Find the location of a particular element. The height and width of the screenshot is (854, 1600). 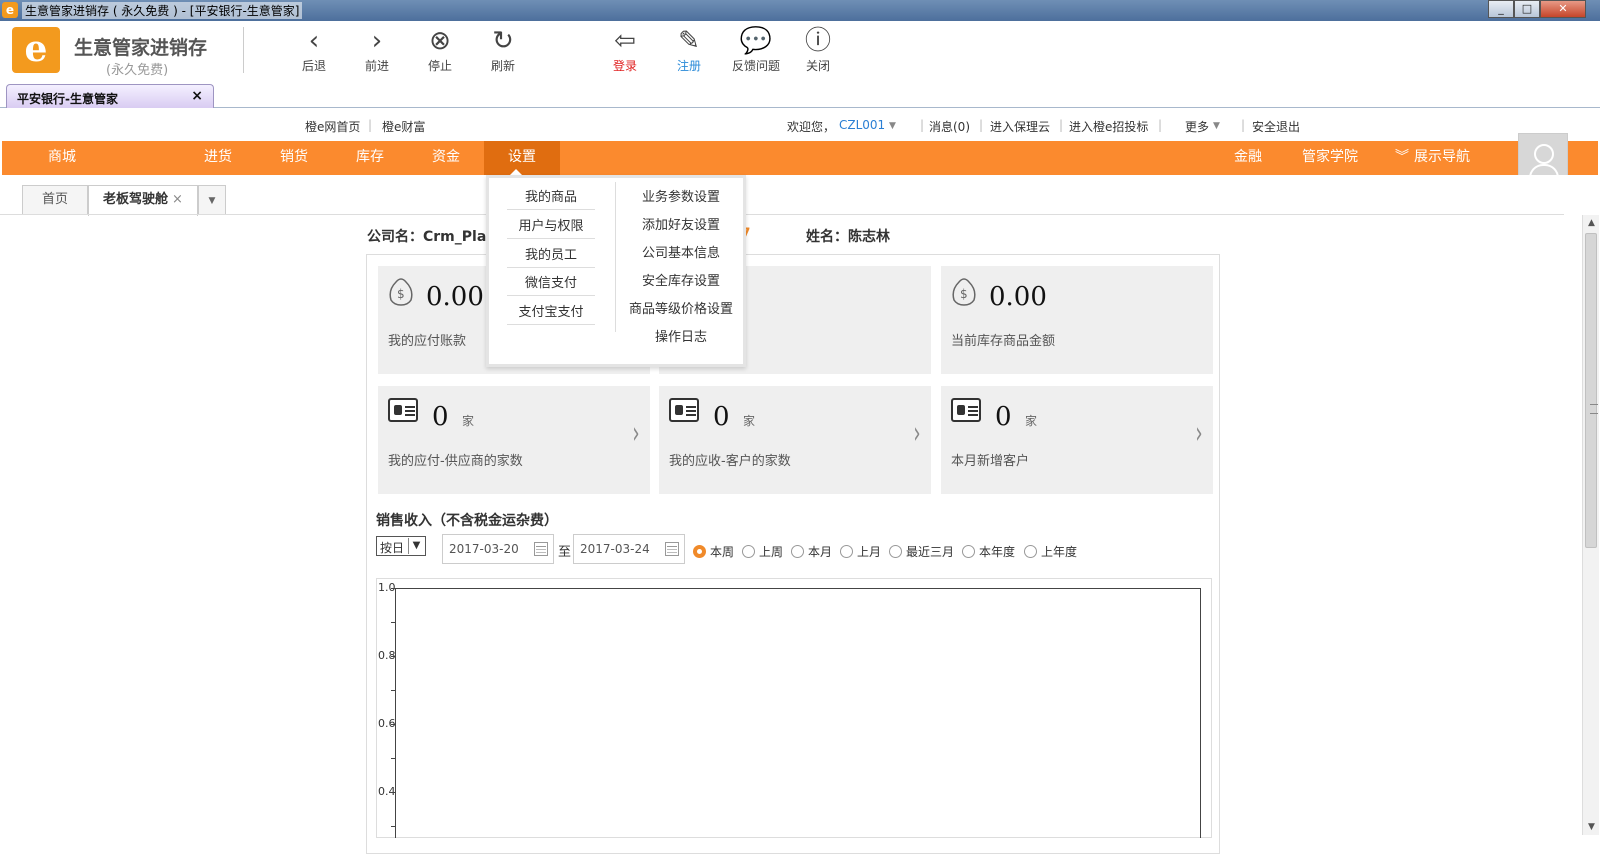

welcome-text: 欢迎您， is located at coordinates (811, 127).